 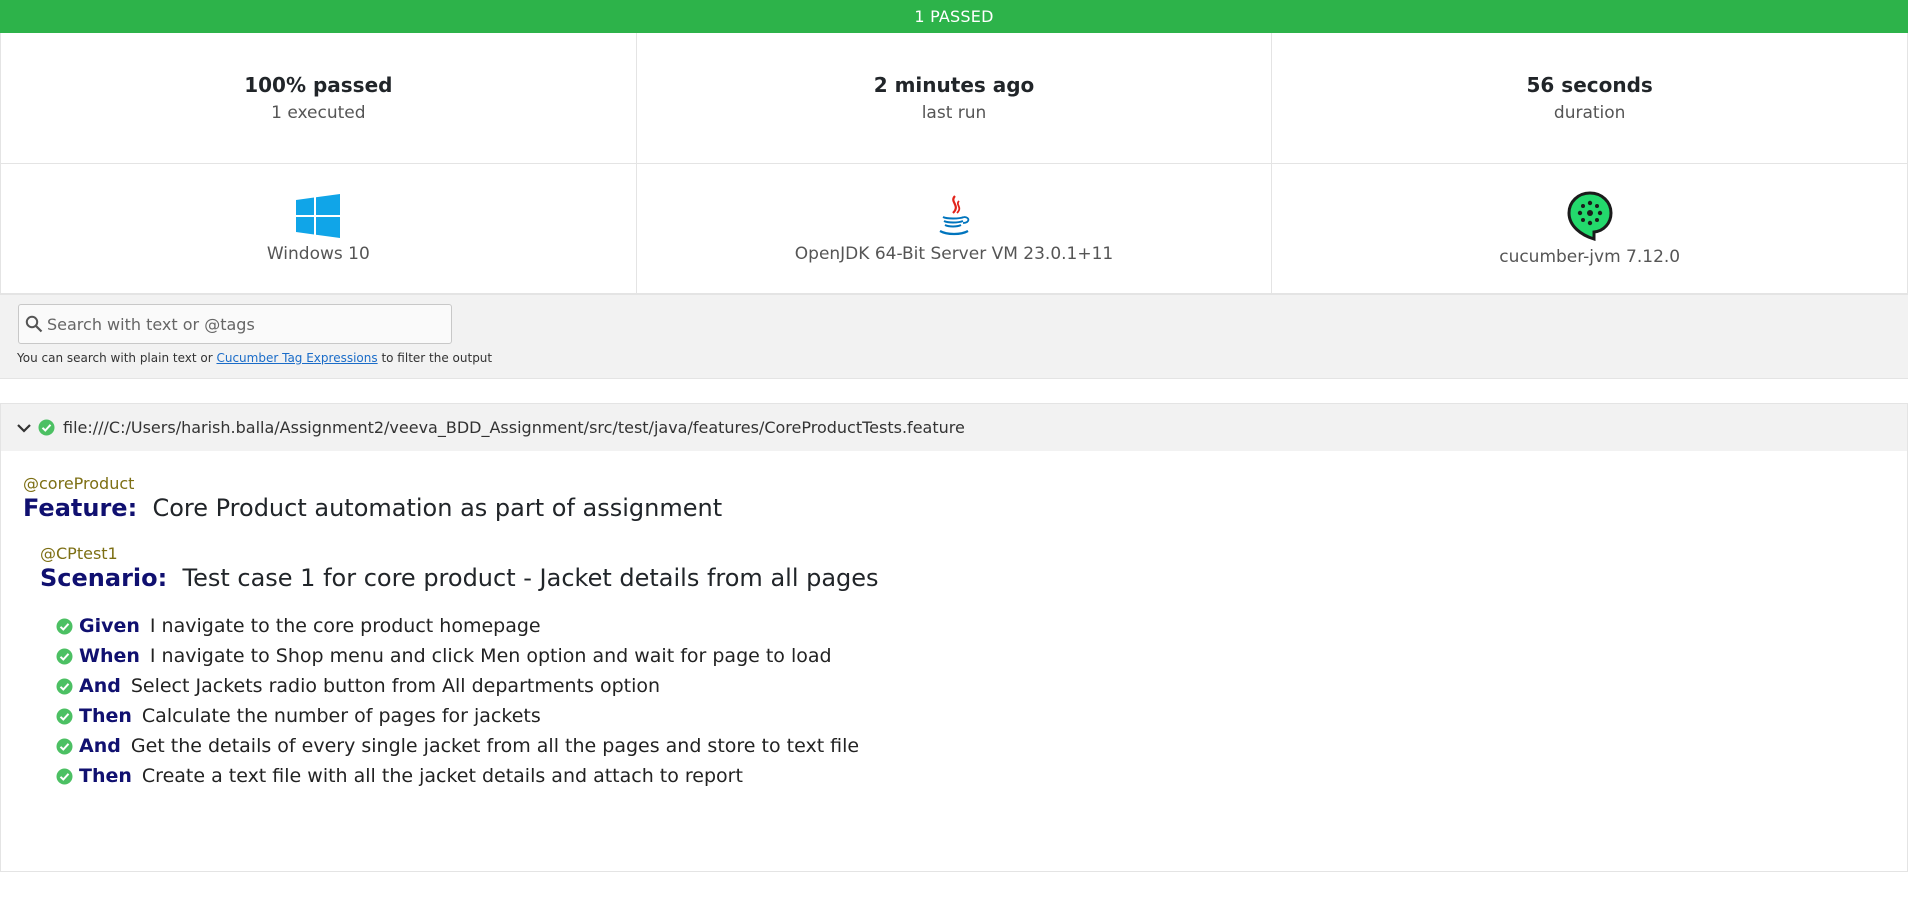 What do you see at coordinates (24, 428) in the screenshot?
I see `chevron-down-icon` at bounding box center [24, 428].